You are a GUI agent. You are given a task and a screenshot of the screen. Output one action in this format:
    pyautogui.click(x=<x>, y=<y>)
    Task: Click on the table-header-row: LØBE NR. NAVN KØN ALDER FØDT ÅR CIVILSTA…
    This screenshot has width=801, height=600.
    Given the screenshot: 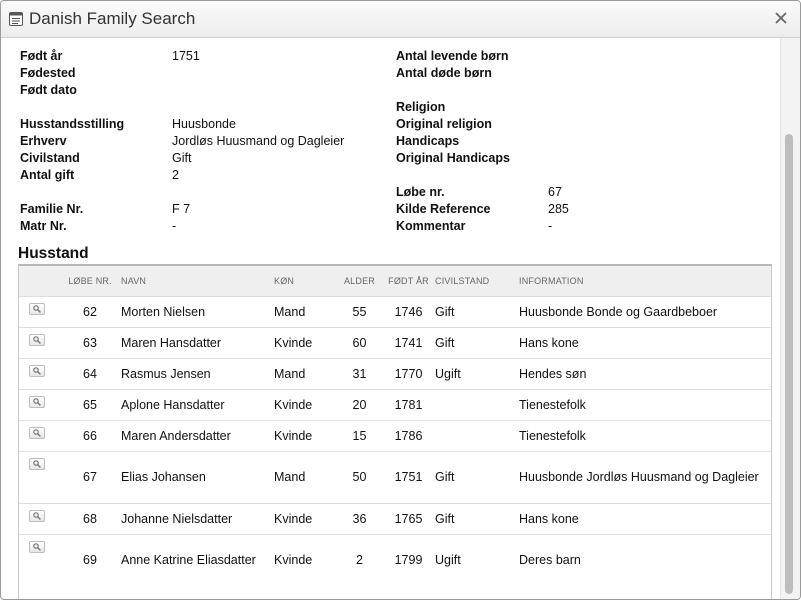 What is the action you would take?
    pyautogui.click(x=395, y=281)
    